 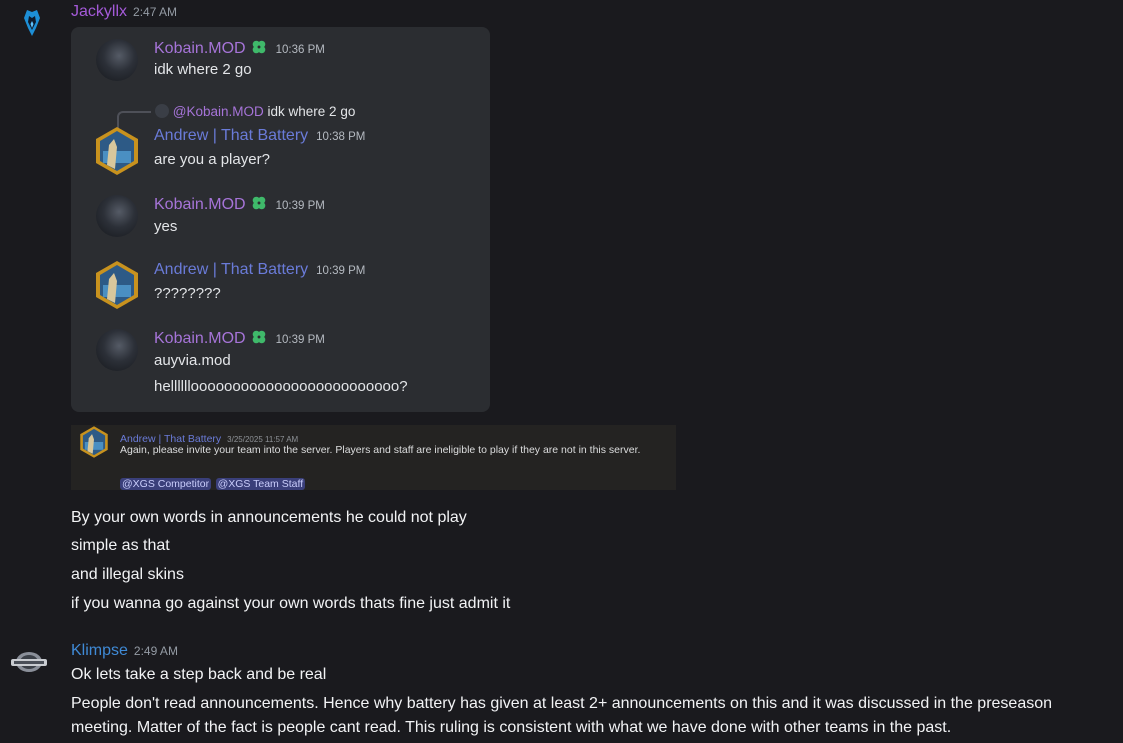 What do you see at coordinates (155, 651) in the screenshot?
I see `timestamp: 2:49 AM` at bounding box center [155, 651].